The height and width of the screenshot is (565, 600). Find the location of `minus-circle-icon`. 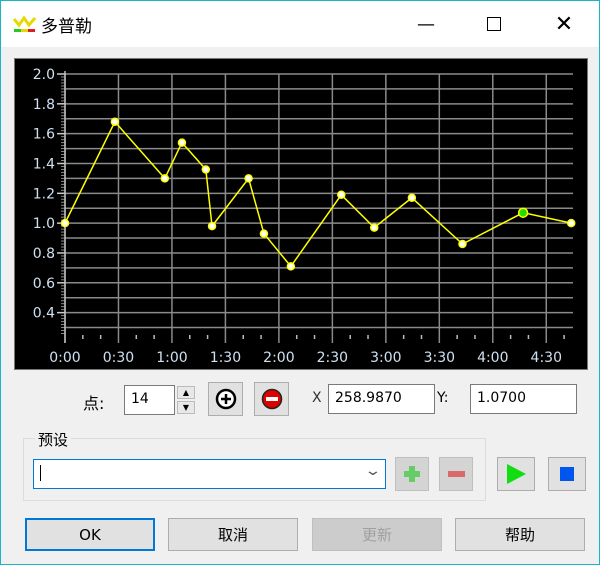

minus-circle-icon is located at coordinates (271, 399).